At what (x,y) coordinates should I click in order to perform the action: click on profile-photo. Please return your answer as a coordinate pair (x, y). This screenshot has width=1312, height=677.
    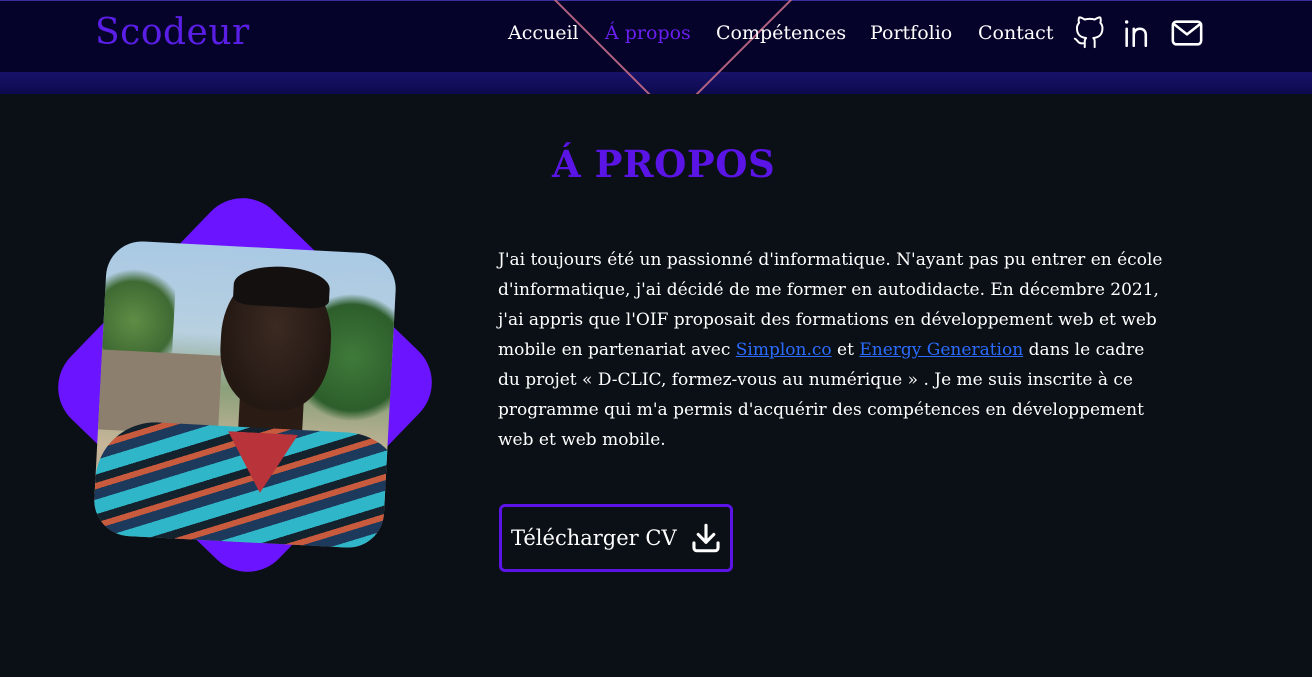
    Looking at the image, I should click on (245, 394).